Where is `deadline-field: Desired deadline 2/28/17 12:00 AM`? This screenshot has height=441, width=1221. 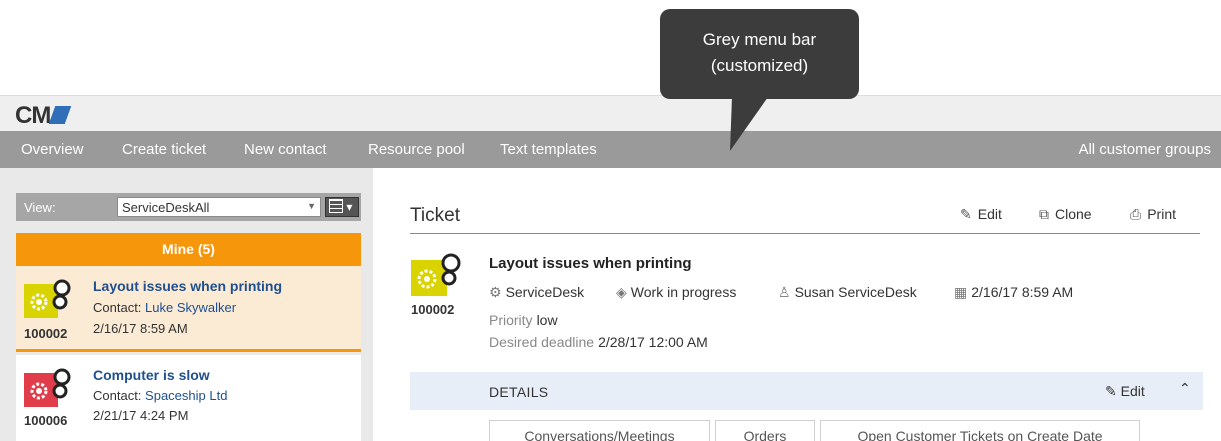 deadline-field: Desired deadline 2/28/17 12:00 AM is located at coordinates (598, 342).